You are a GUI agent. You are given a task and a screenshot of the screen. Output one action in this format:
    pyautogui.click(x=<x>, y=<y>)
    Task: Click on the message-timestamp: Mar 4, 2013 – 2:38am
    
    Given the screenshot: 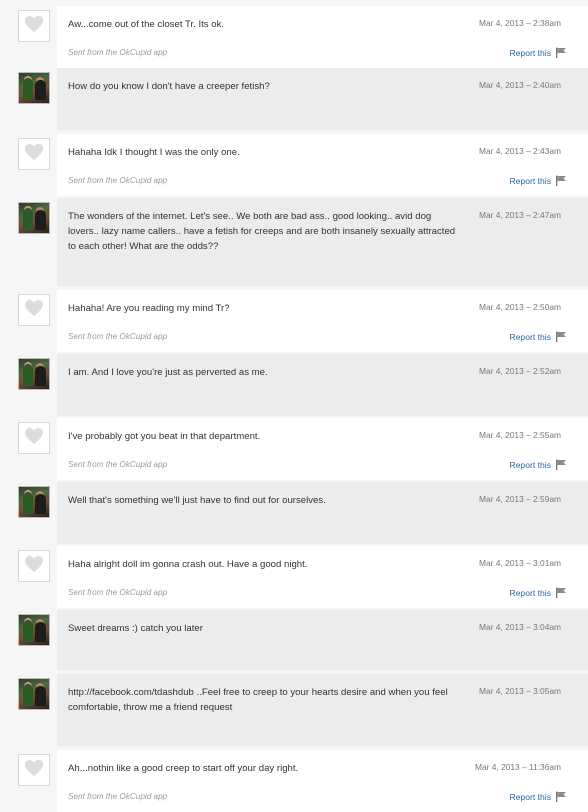 What is the action you would take?
    pyautogui.click(x=520, y=23)
    